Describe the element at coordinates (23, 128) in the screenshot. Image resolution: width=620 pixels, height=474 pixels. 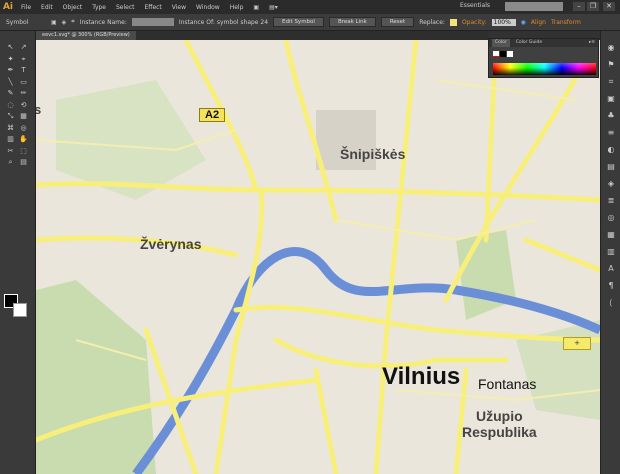
I see `tool-icon: ◎` at that location.